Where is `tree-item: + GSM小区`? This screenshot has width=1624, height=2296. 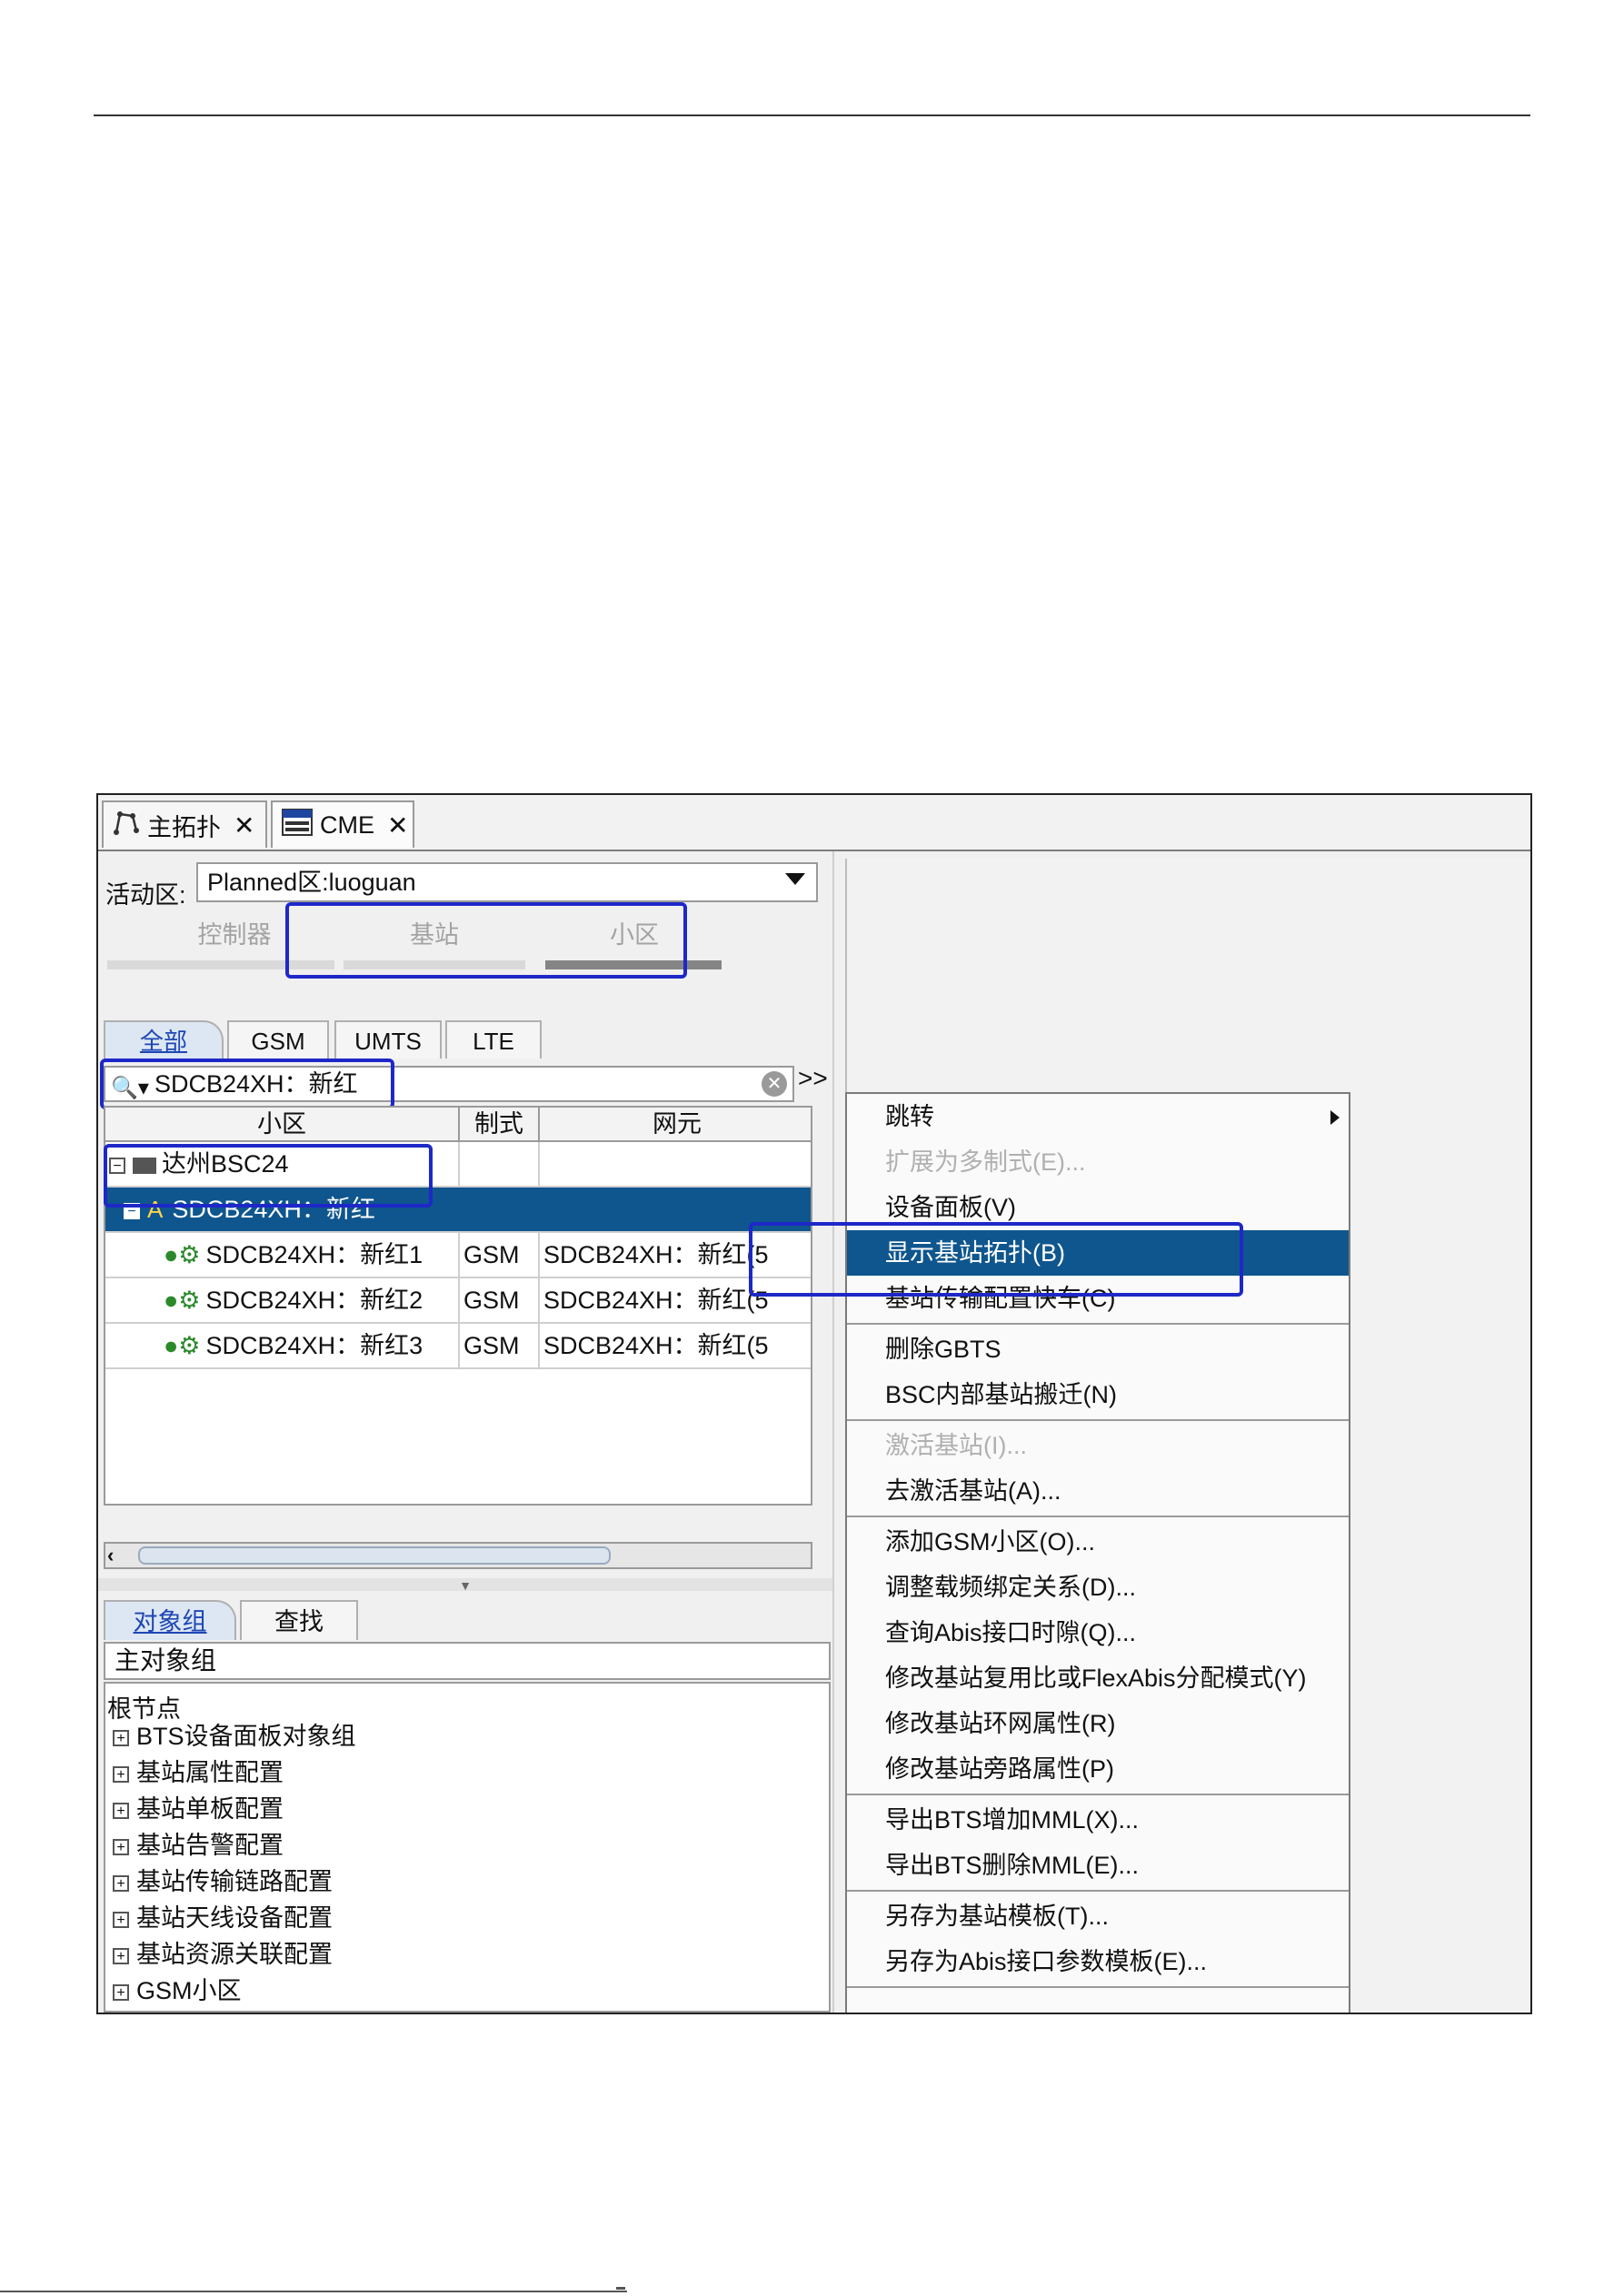
tree-item: + GSM小区 is located at coordinates (177, 1990).